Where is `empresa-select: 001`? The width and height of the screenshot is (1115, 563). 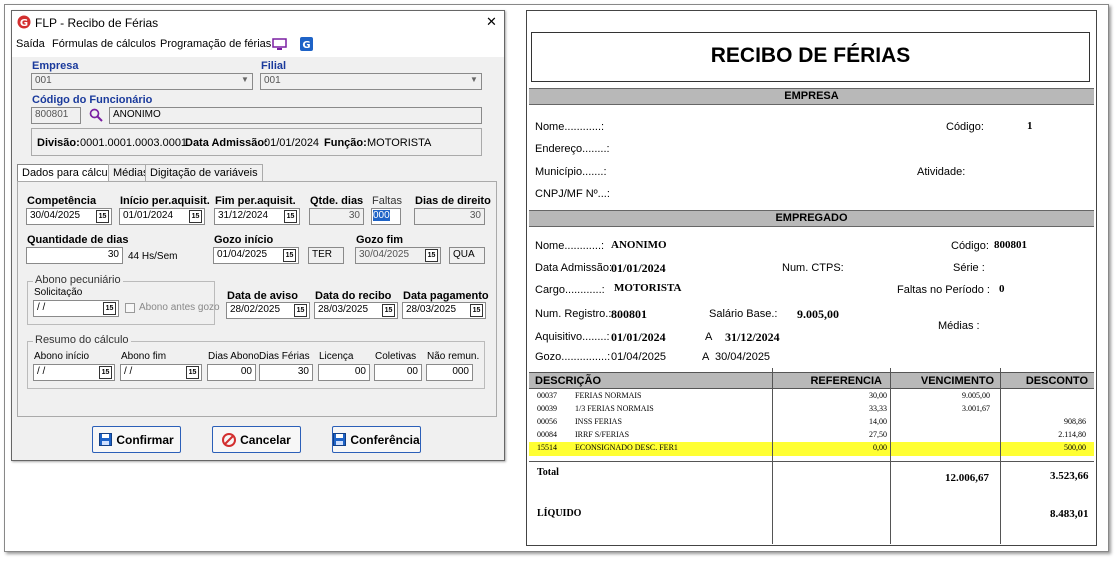 empresa-select: 001 is located at coordinates (142, 81).